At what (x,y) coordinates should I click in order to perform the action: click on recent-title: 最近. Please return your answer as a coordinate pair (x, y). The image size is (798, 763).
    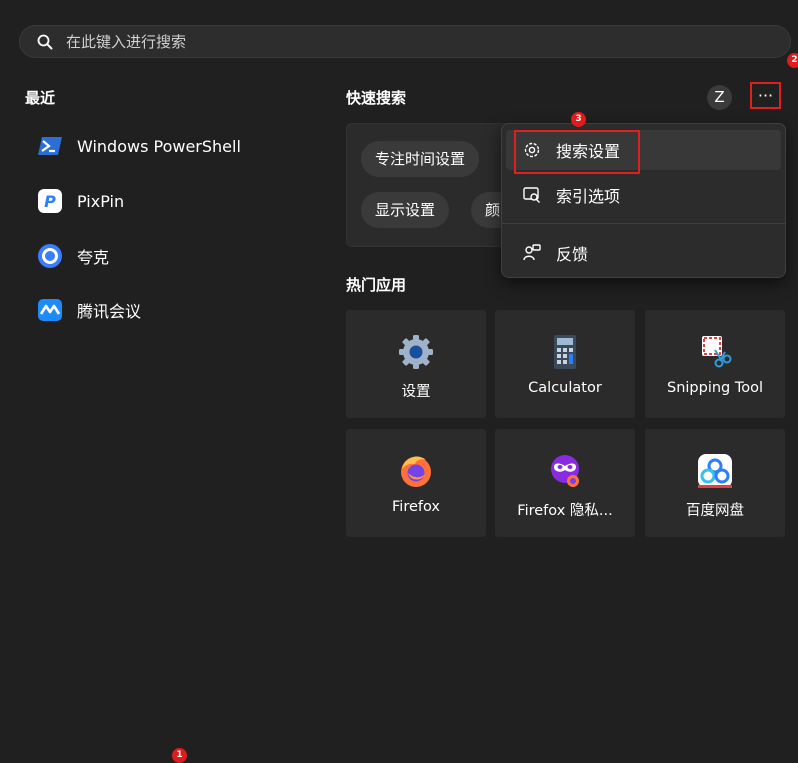
    Looking at the image, I should click on (40, 98).